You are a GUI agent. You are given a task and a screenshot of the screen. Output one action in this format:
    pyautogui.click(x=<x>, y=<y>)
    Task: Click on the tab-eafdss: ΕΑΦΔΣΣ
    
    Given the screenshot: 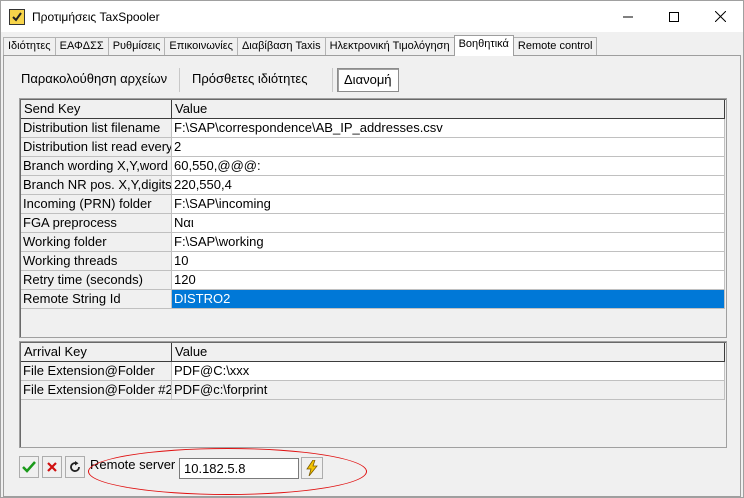 What is the action you would take?
    pyautogui.click(x=81, y=46)
    